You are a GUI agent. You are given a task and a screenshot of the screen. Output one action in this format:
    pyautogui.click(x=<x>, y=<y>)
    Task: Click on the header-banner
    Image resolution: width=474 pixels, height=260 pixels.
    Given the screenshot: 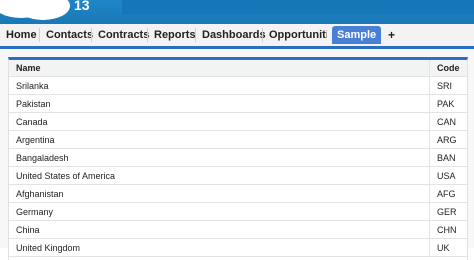 What is the action you would take?
    pyautogui.click(x=298, y=7)
    